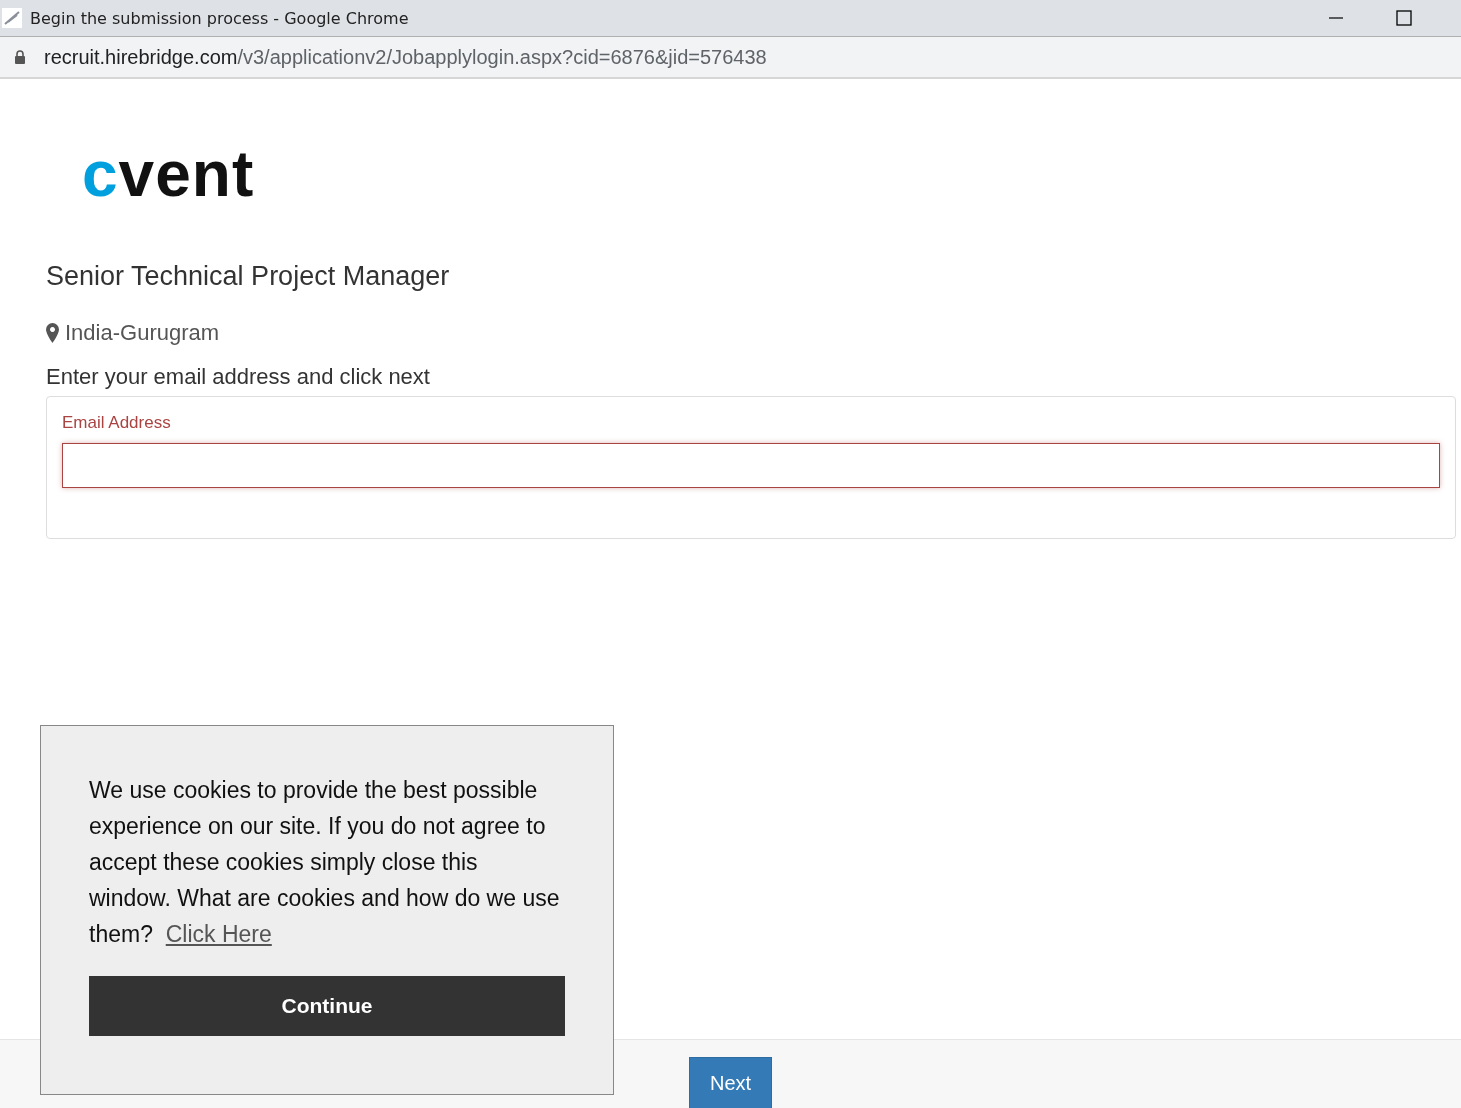 The height and width of the screenshot is (1108, 1461). What do you see at coordinates (142, 333) in the screenshot?
I see `location-text: India-Gurugram` at bounding box center [142, 333].